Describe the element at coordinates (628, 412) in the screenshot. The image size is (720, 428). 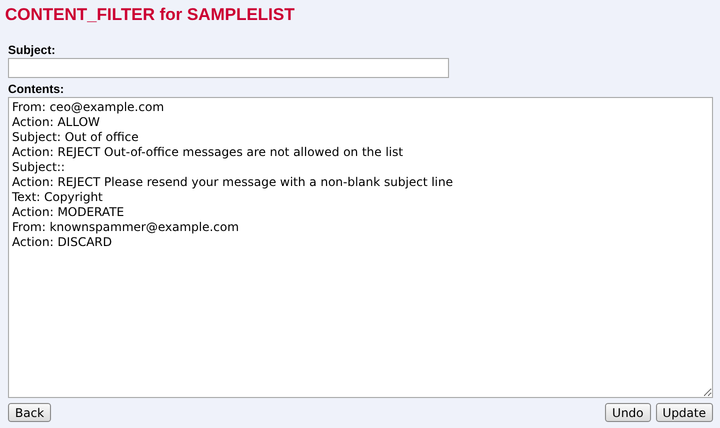
I see `undo-button: Undo` at that location.